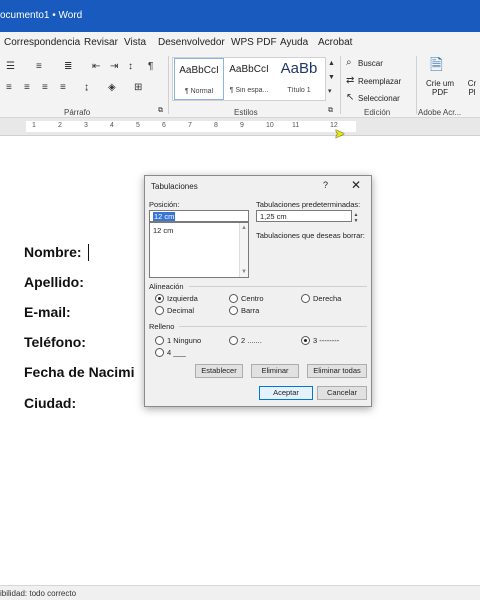 This screenshot has width=480, height=600. What do you see at coordinates (246, 298) in the screenshot?
I see `align-center-radio: Centro` at bounding box center [246, 298].